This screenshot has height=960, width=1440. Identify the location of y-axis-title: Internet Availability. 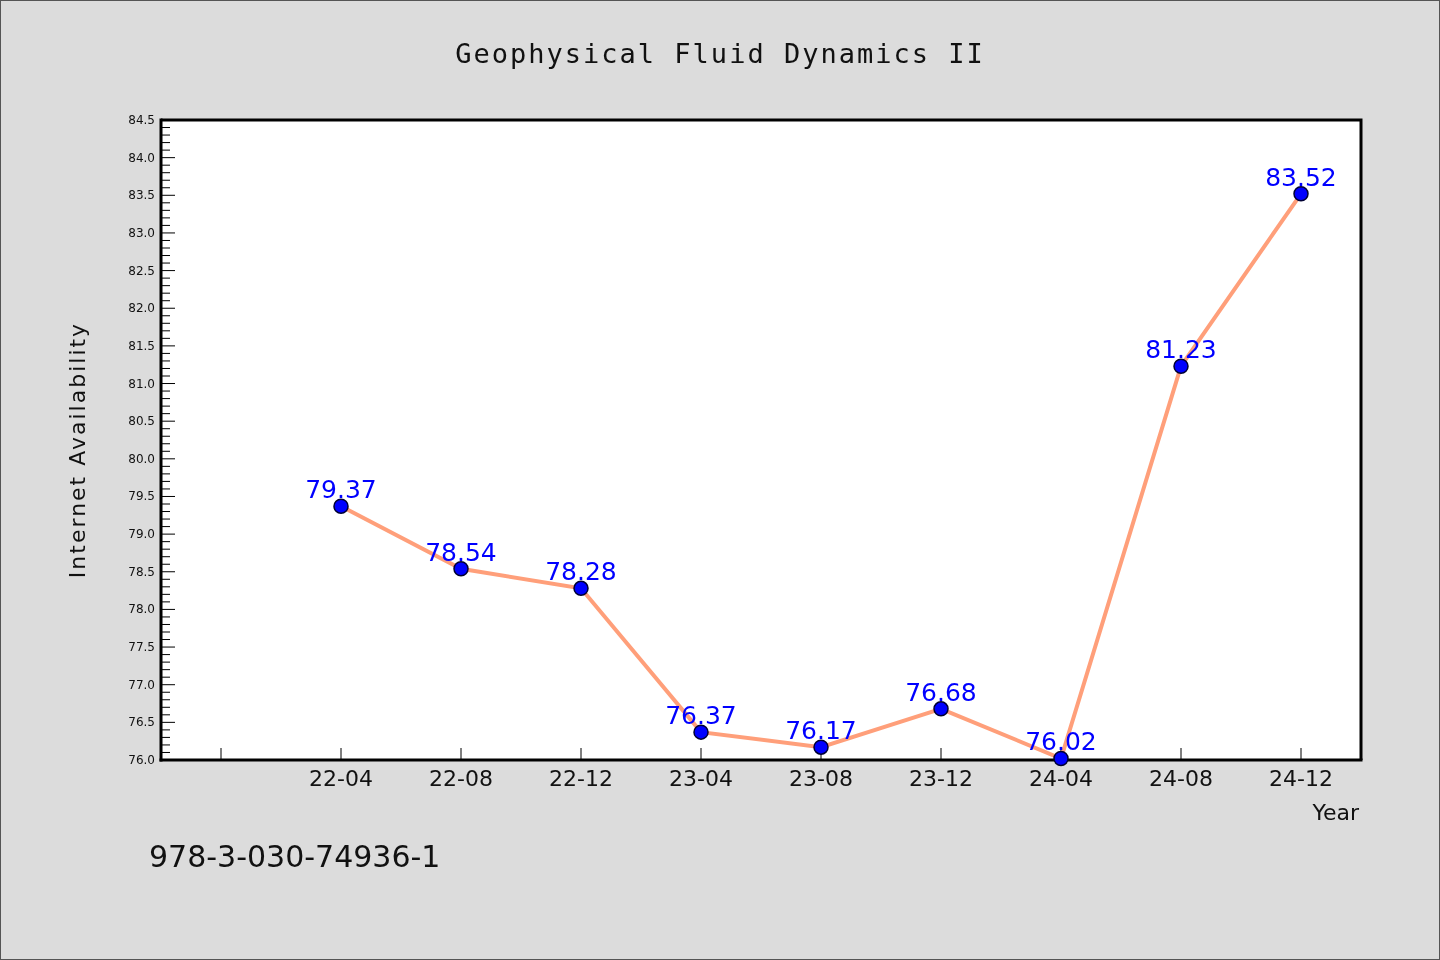
(77, 450).